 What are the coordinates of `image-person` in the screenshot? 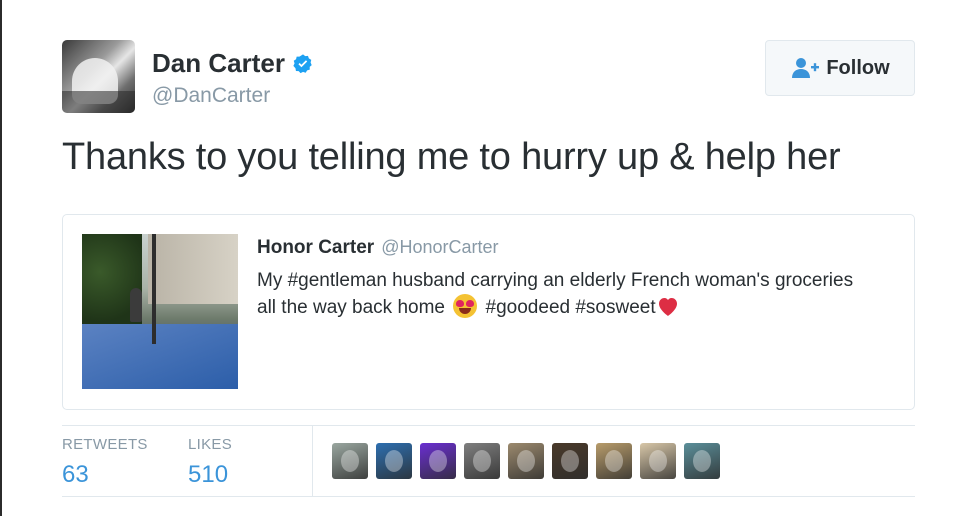 It's located at (136, 305).